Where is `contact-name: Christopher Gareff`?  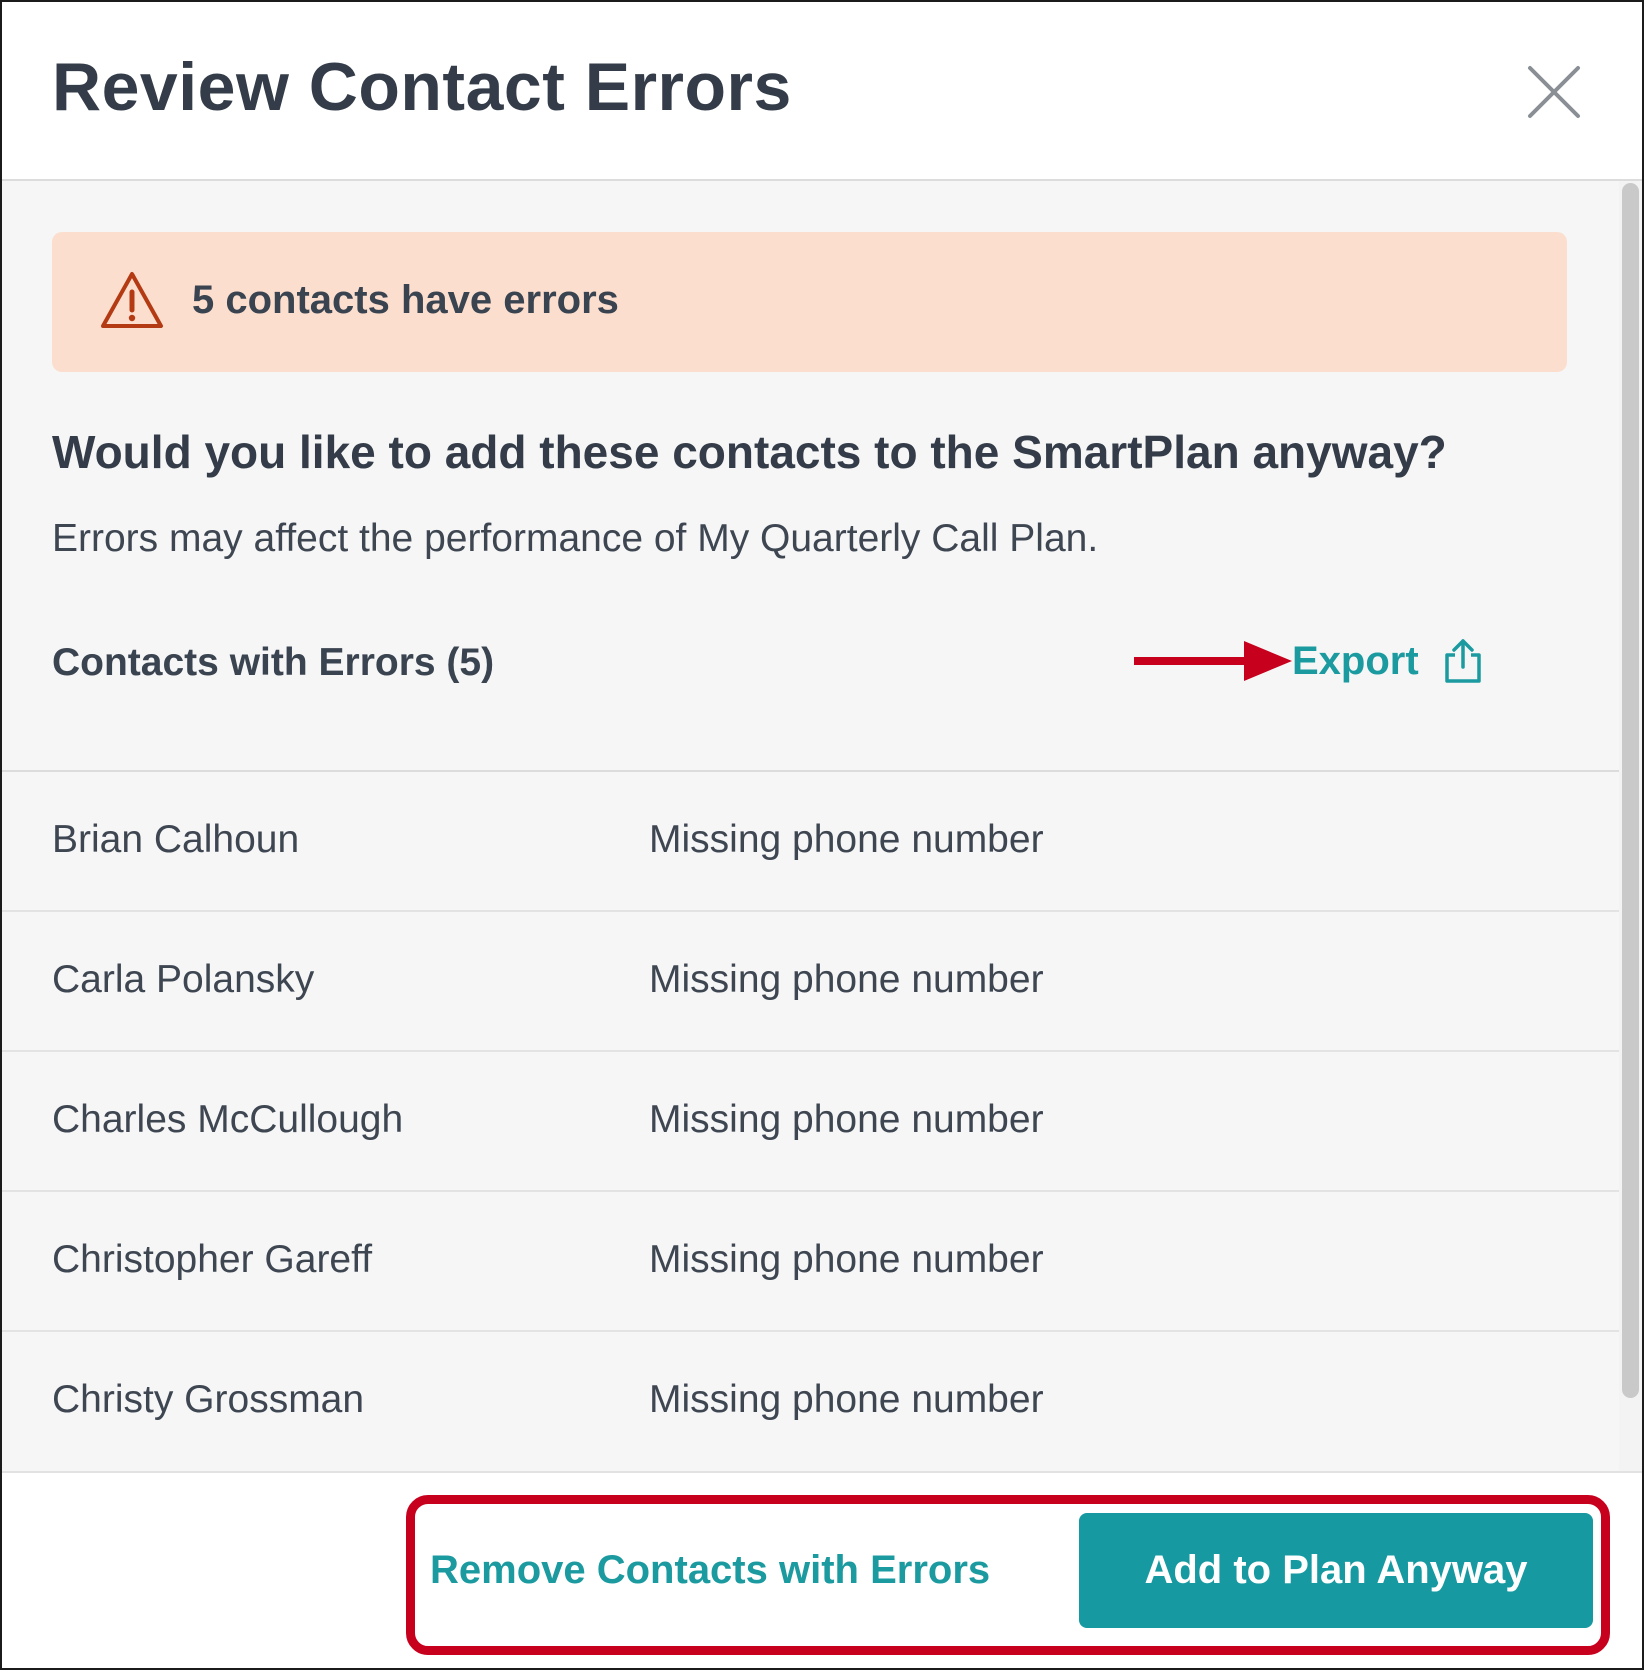
contact-name: Christopher Gareff is located at coordinates (212, 1259).